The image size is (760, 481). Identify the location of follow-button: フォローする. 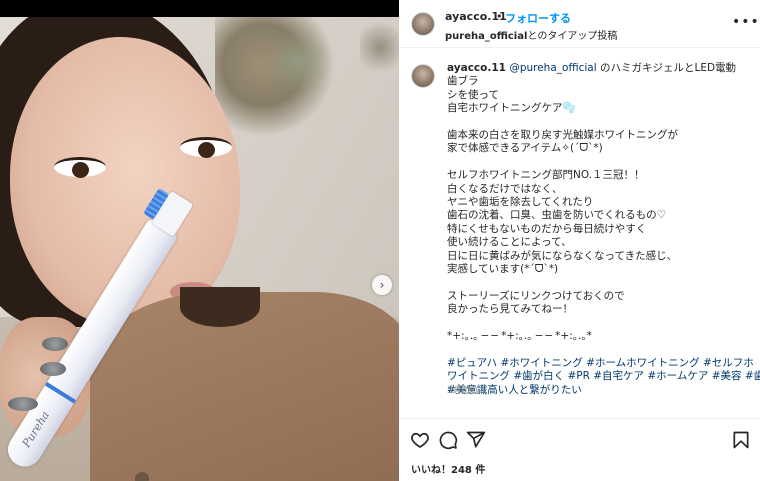
(538, 18).